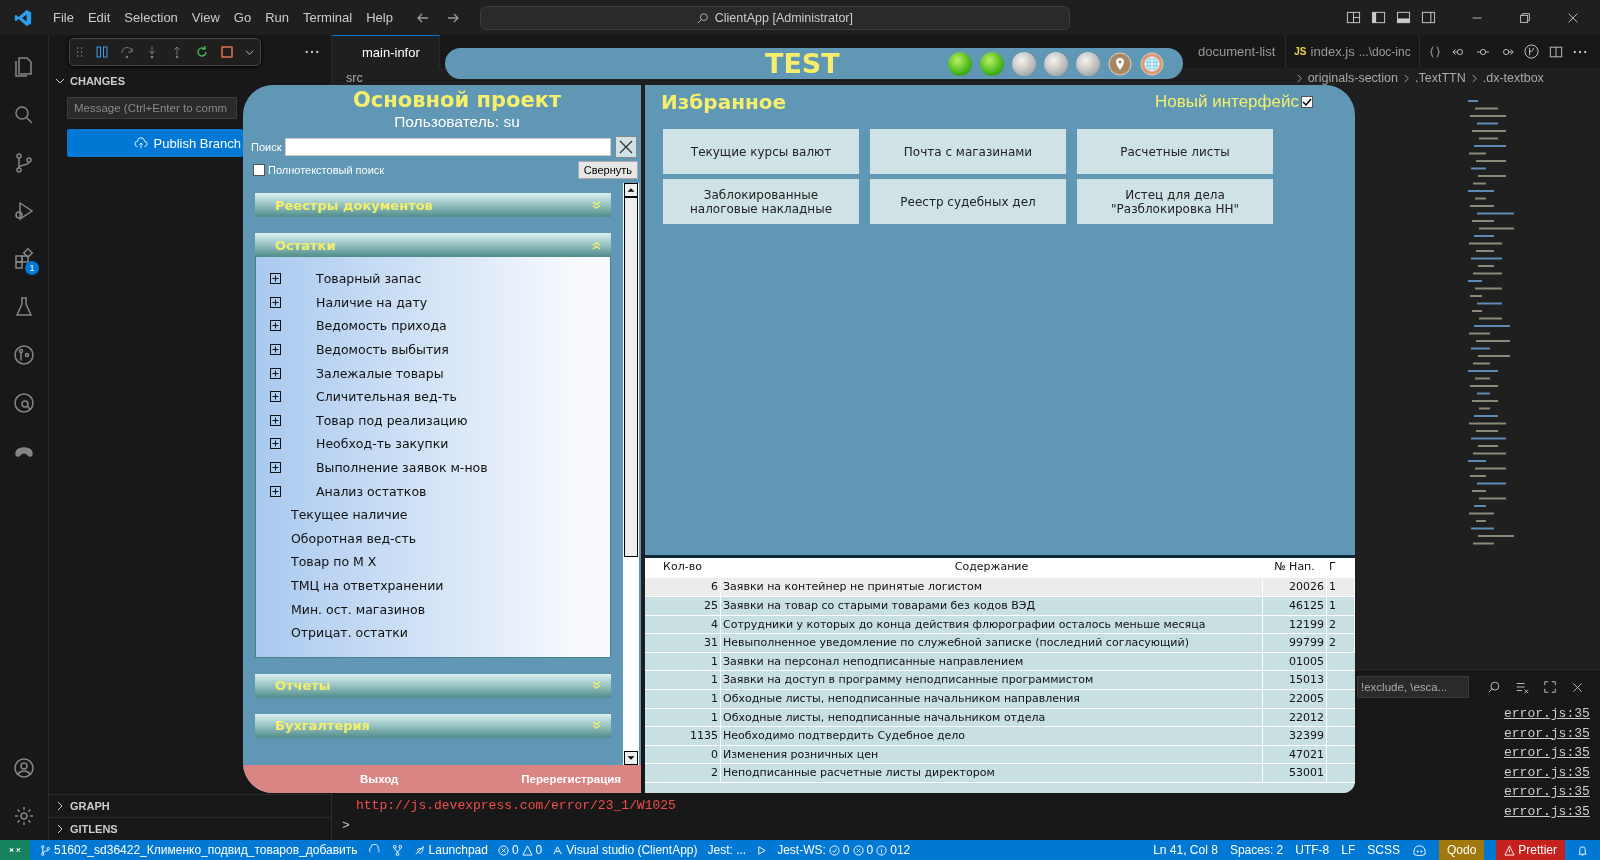 The height and width of the screenshot is (860, 1600). What do you see at coordinates (358, 609) in the screenshot?
I see `menu-link: Мин. ост. магазинов` at bounding box center [358, 609].